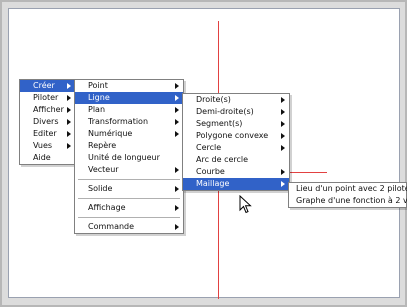 The width and height of the screenshot is (407, 307). I want to click on main-menu-item-afficher: Afficher, so click(47, 110).